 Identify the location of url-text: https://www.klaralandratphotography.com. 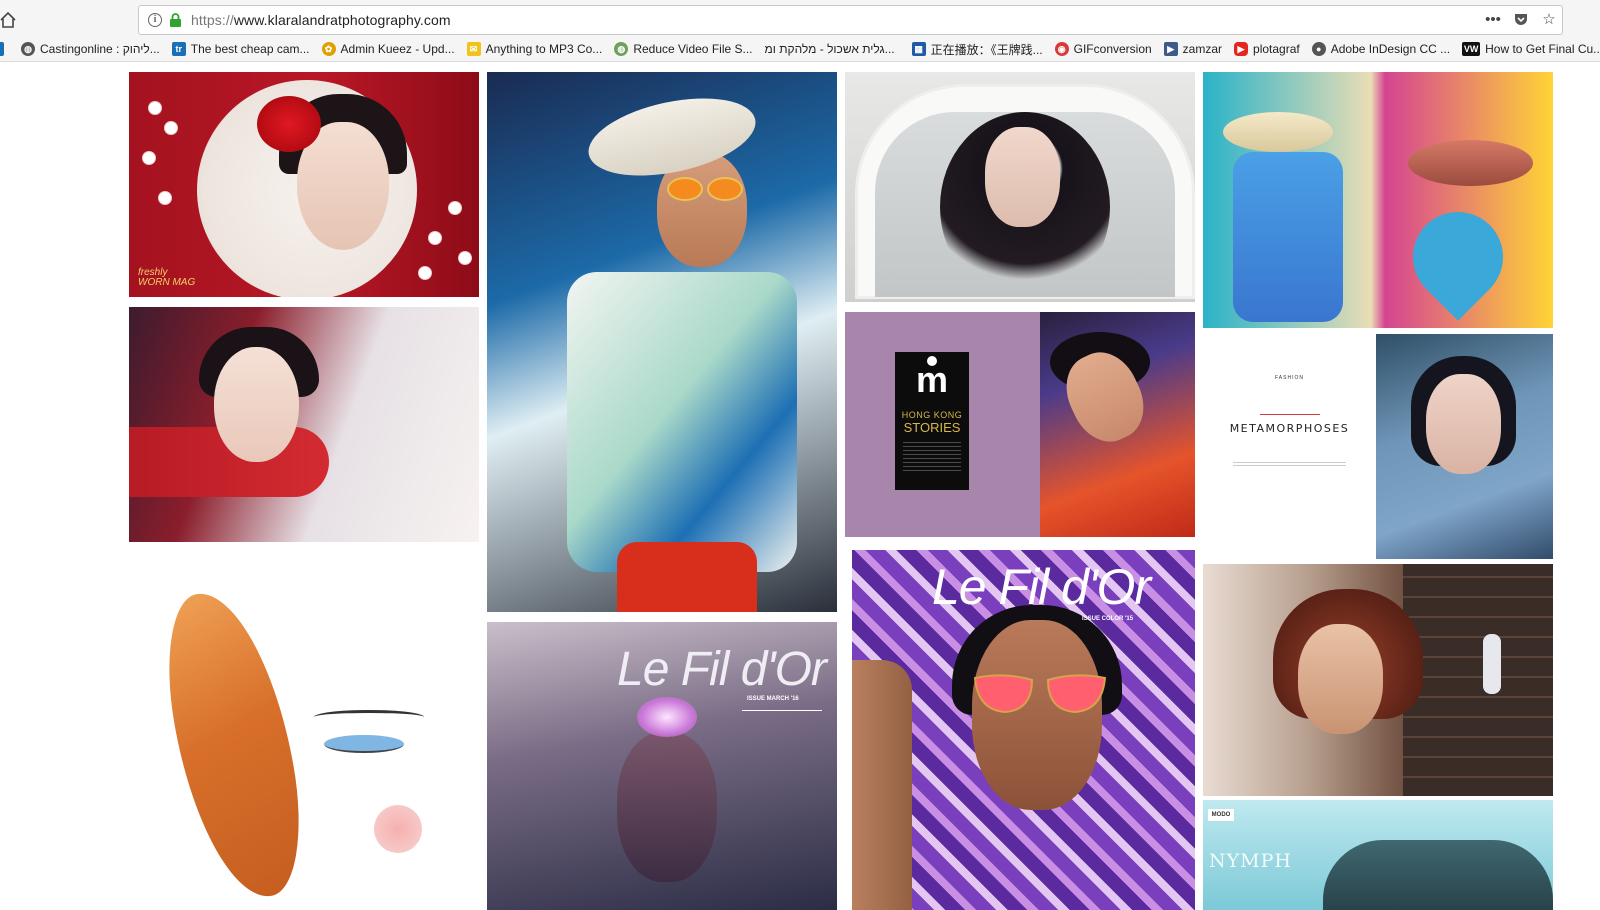
(321, 20).